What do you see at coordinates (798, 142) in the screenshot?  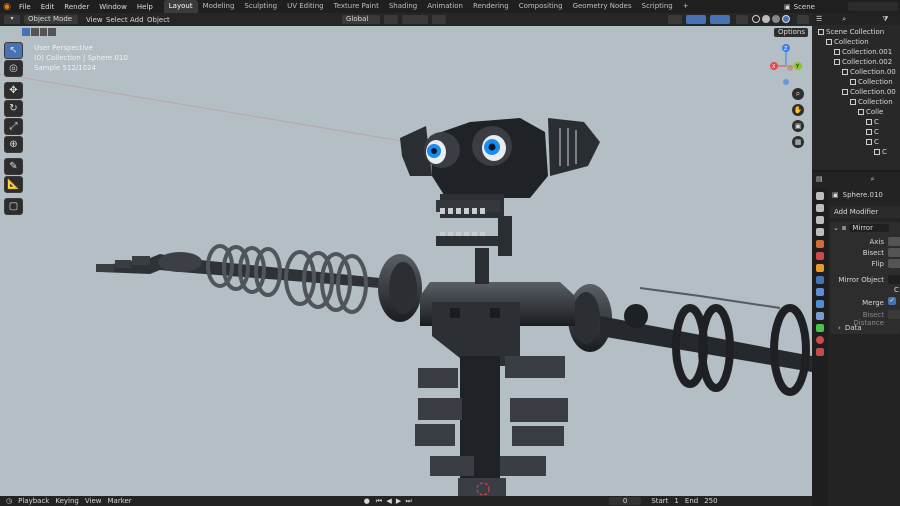 I see `perspective-toggle-icon: ▦` at bounding box center [798, 142].